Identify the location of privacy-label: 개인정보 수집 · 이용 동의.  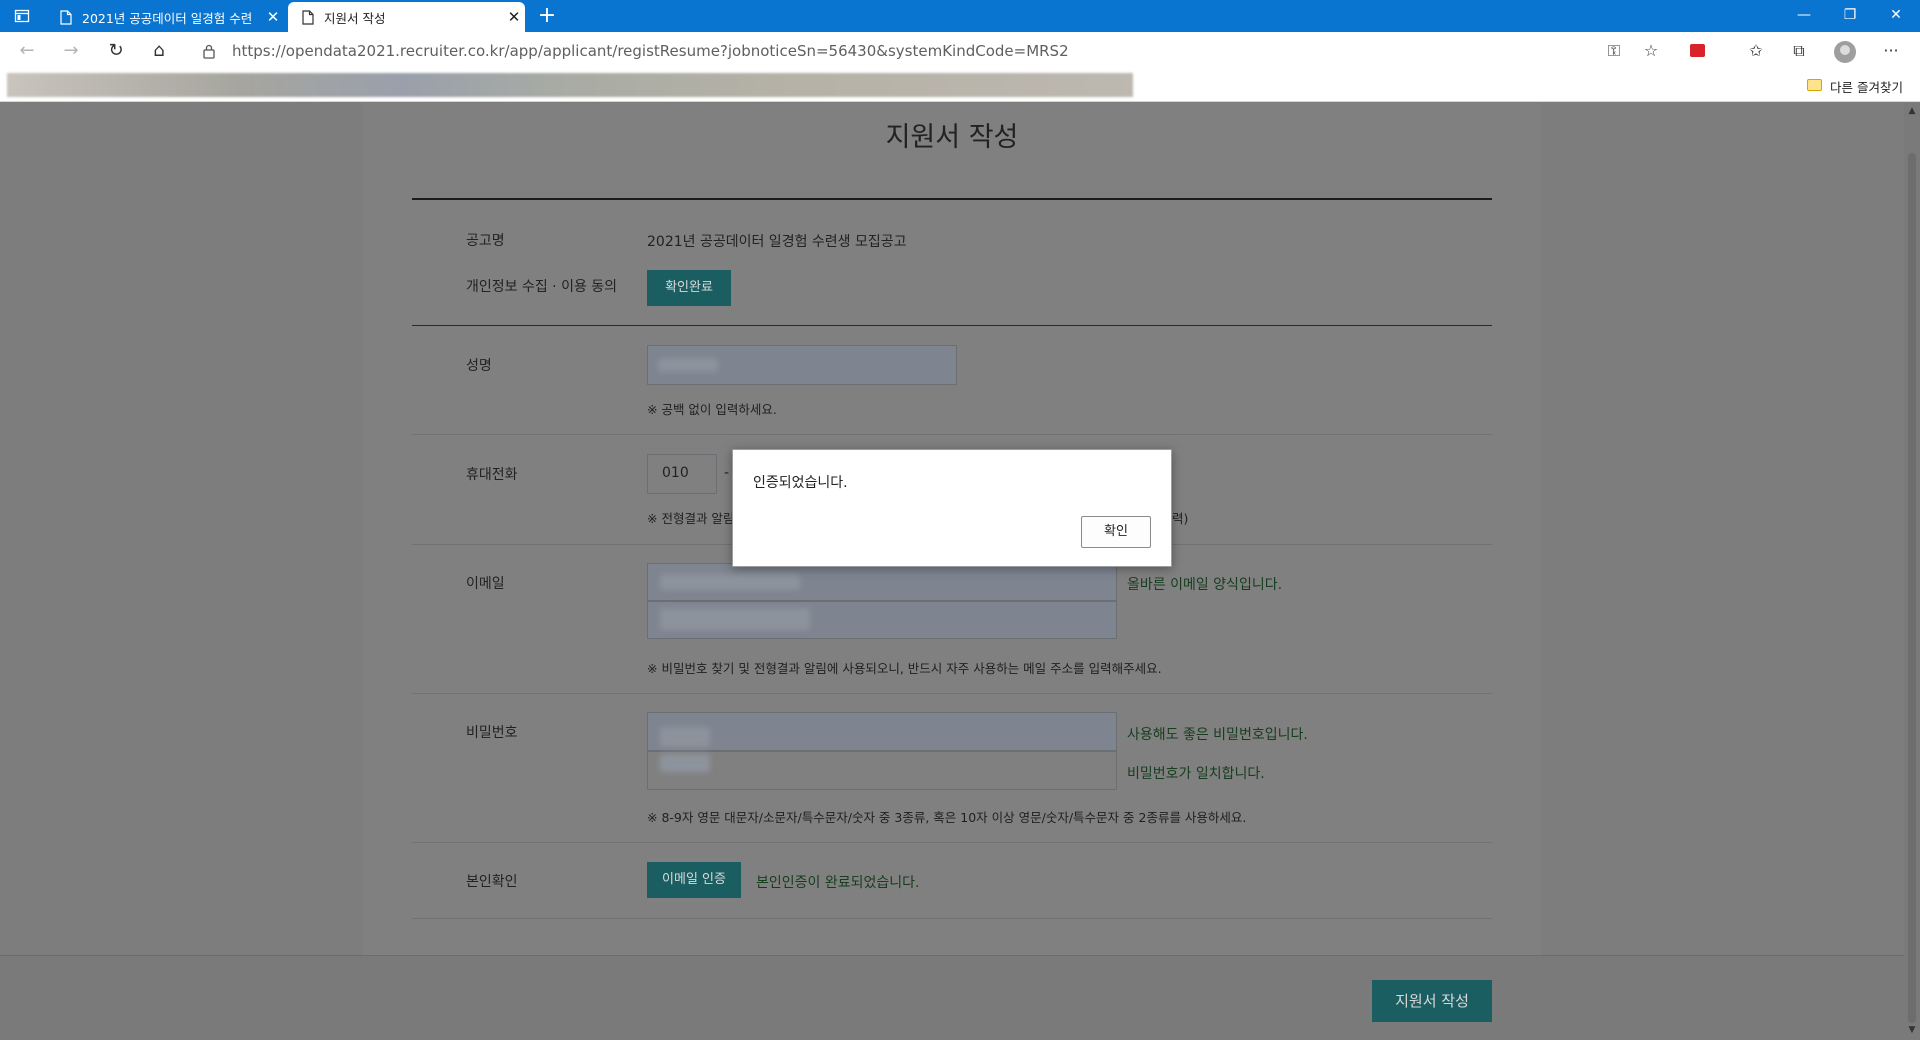
(542, 287).